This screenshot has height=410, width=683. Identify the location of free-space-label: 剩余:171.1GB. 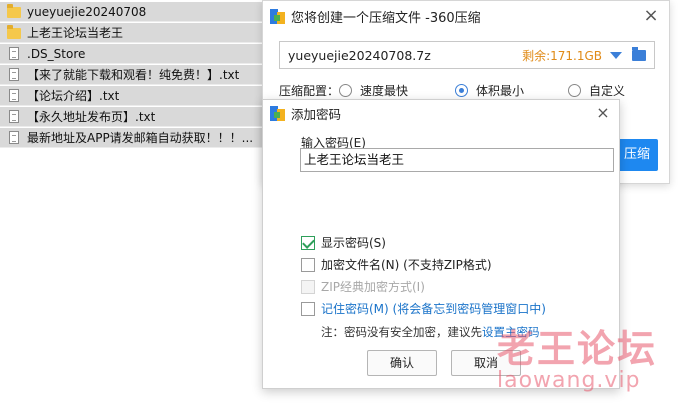
(562, 55).